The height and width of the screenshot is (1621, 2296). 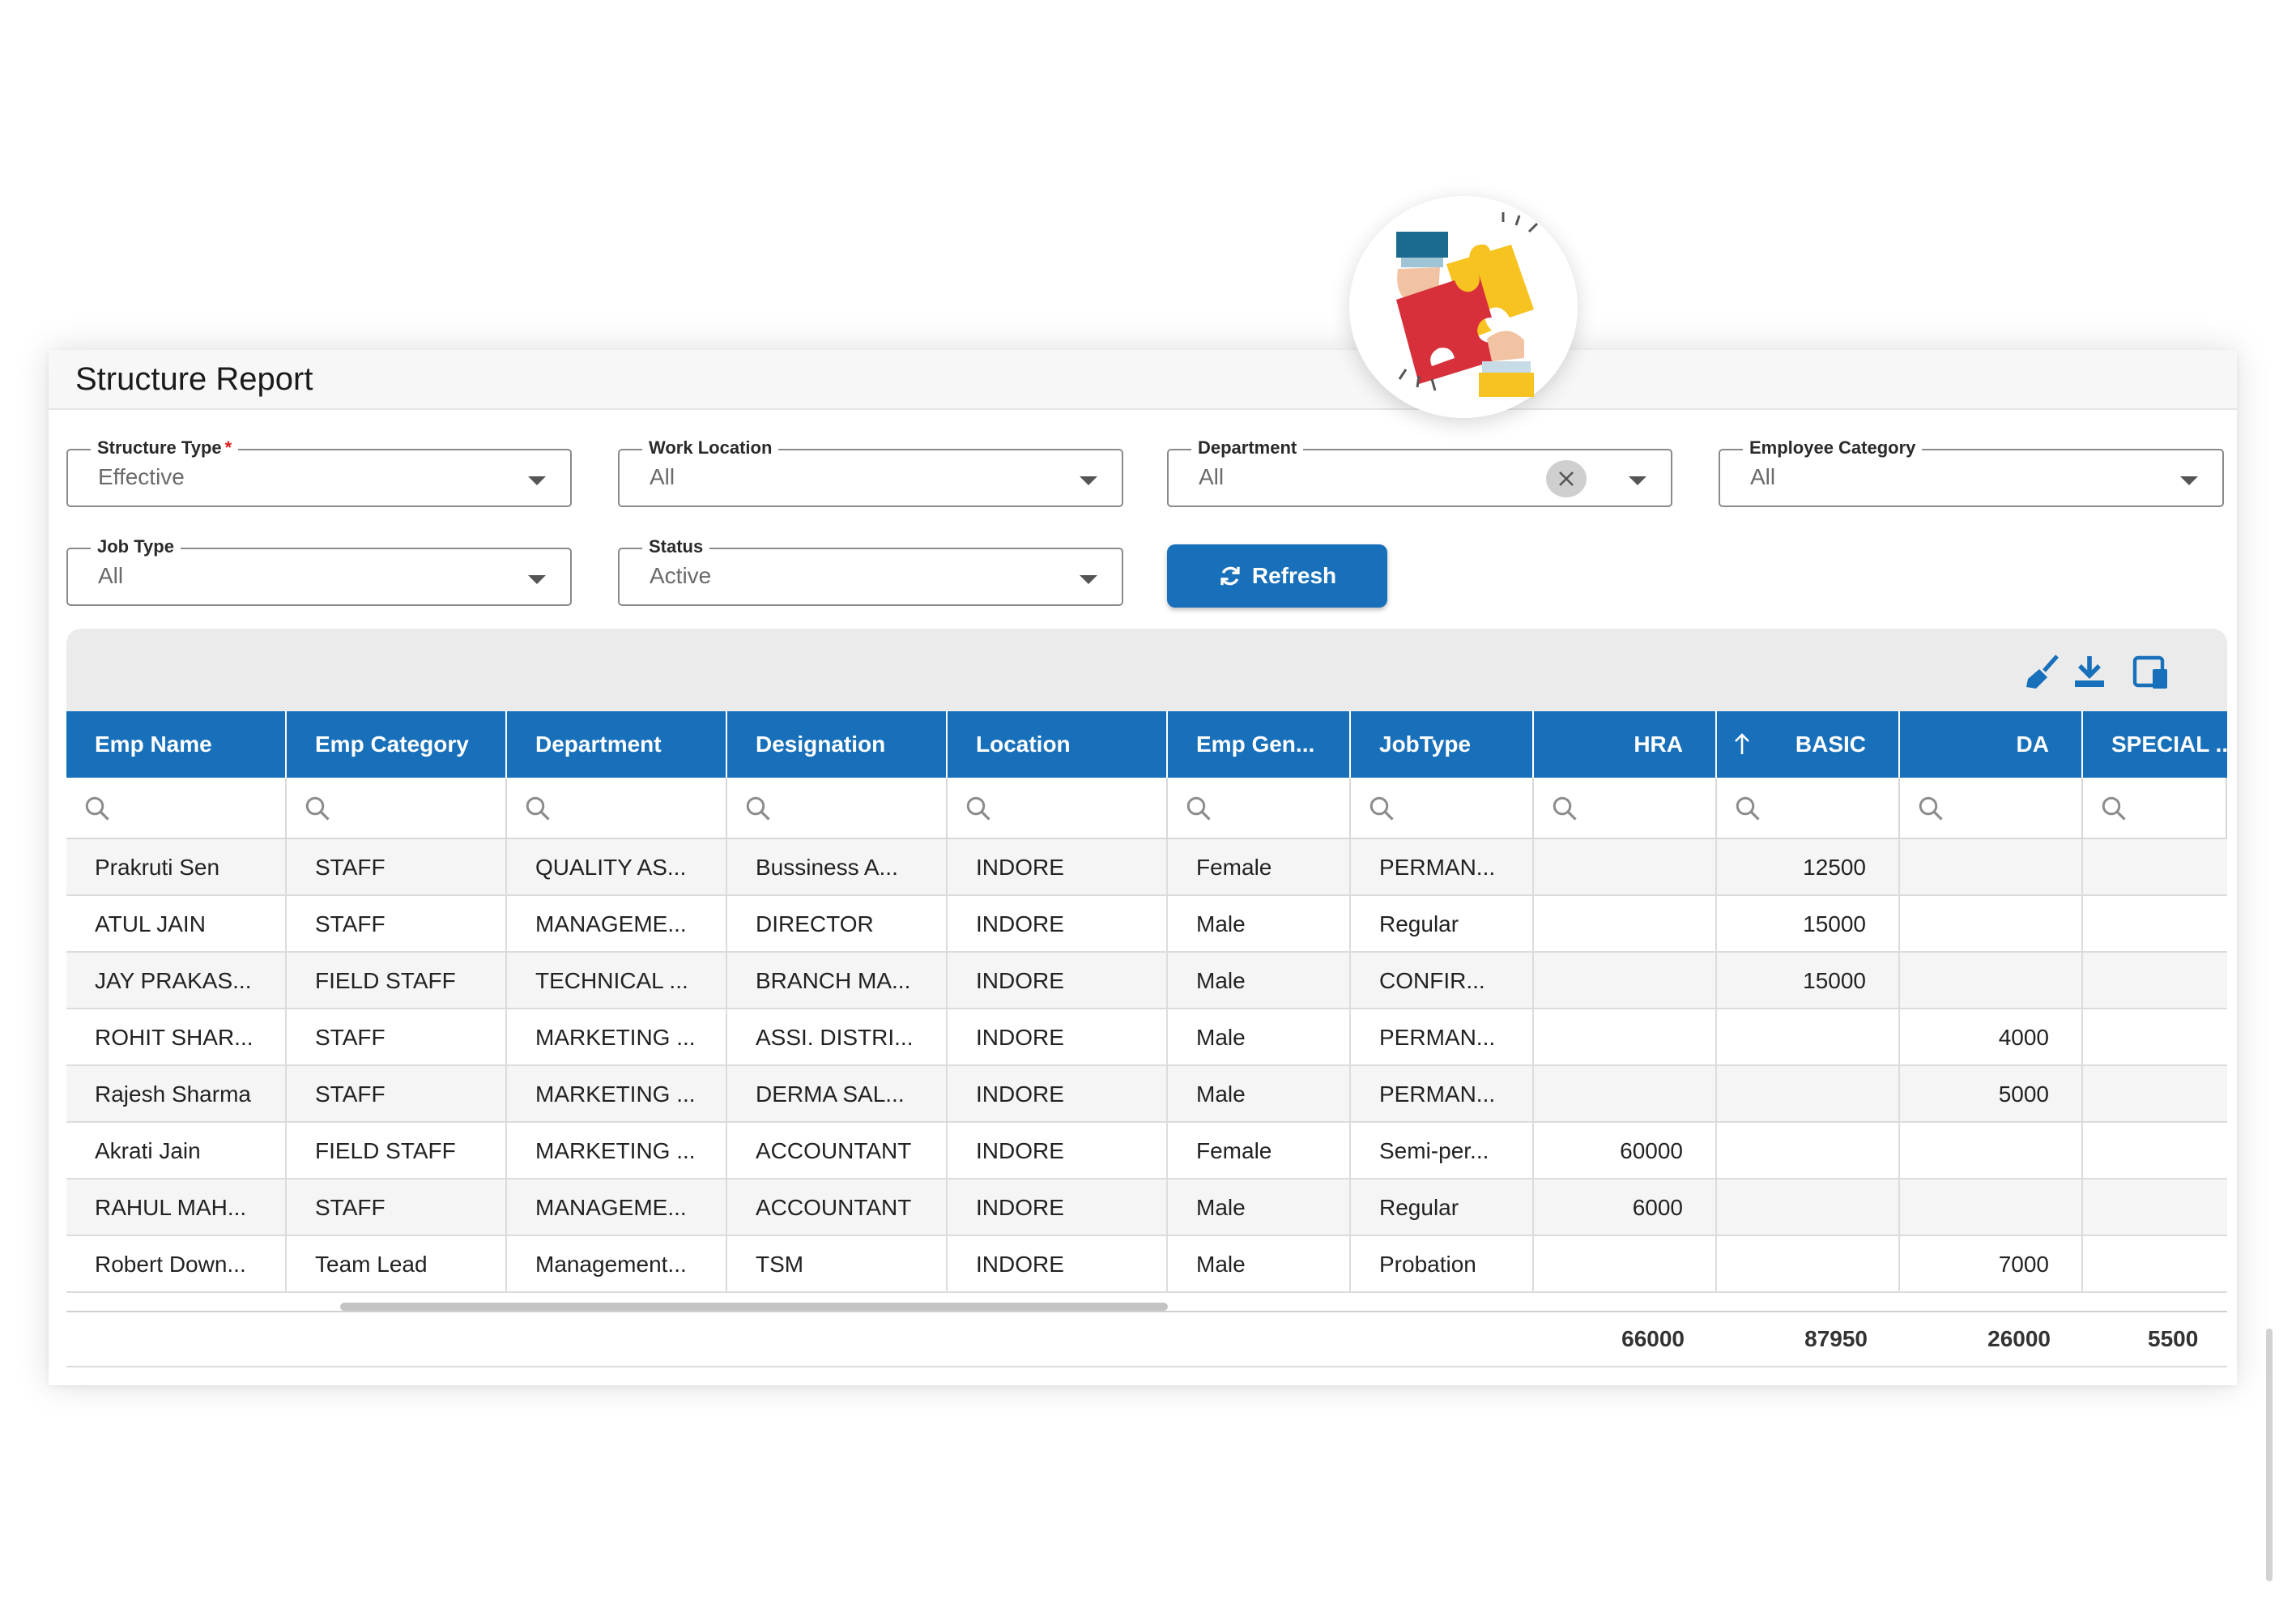 I want to click on column-chooser-icon, so click(x=2151, y=672).